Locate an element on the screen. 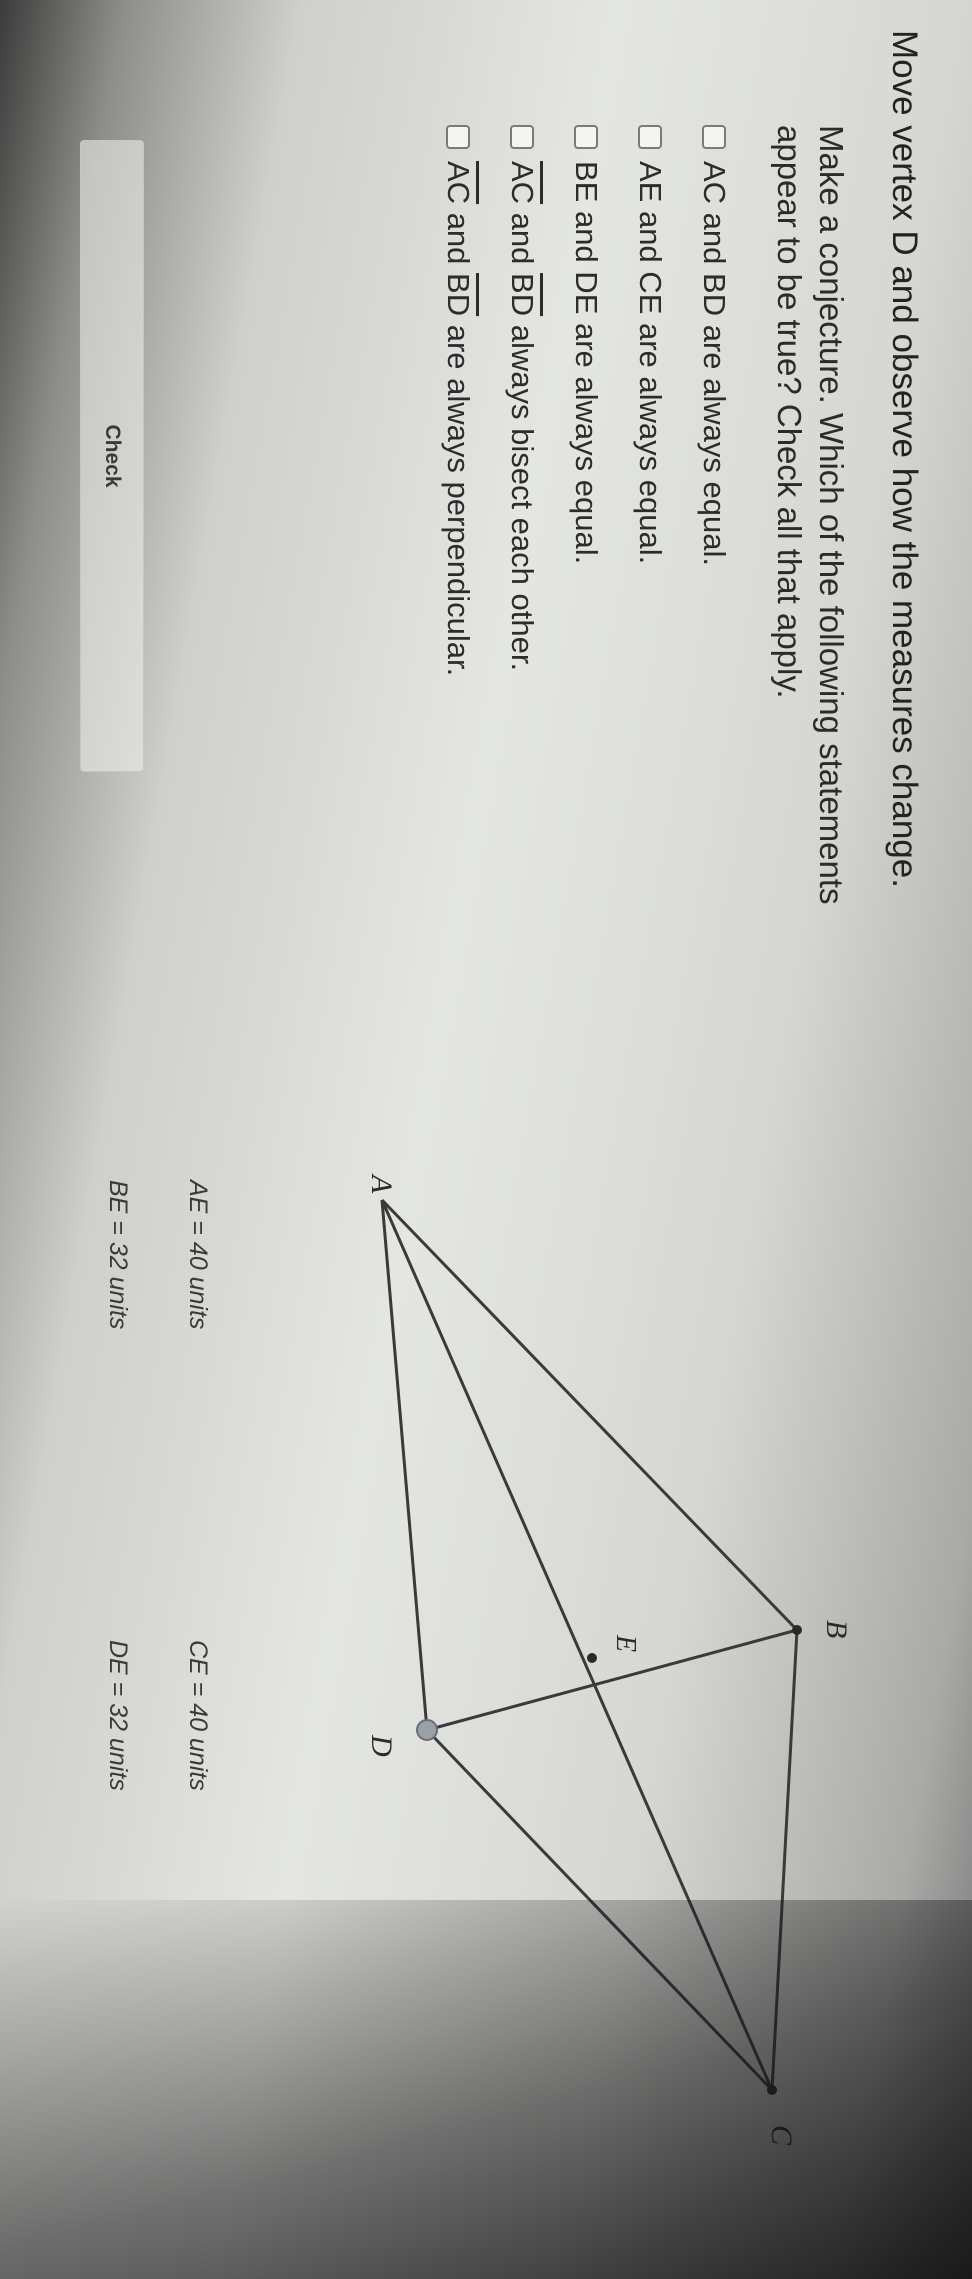  option-perpendicular: AC and BD are always perpendicular. is located at coordinates (458, 400).